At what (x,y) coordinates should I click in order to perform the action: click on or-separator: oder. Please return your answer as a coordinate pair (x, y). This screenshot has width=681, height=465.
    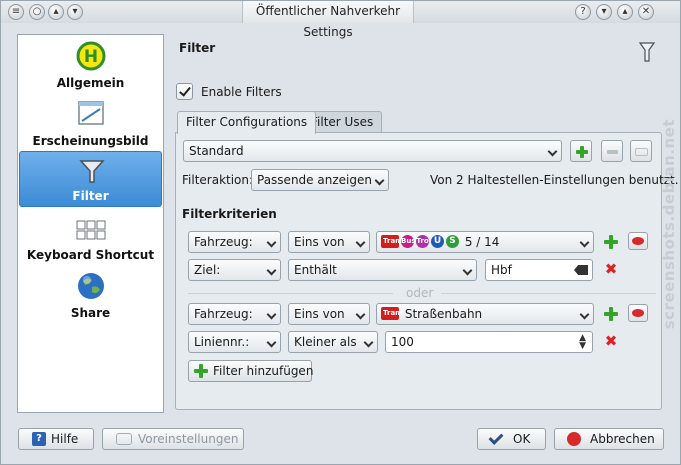
    Looking at the image, I should click on (420, 293).